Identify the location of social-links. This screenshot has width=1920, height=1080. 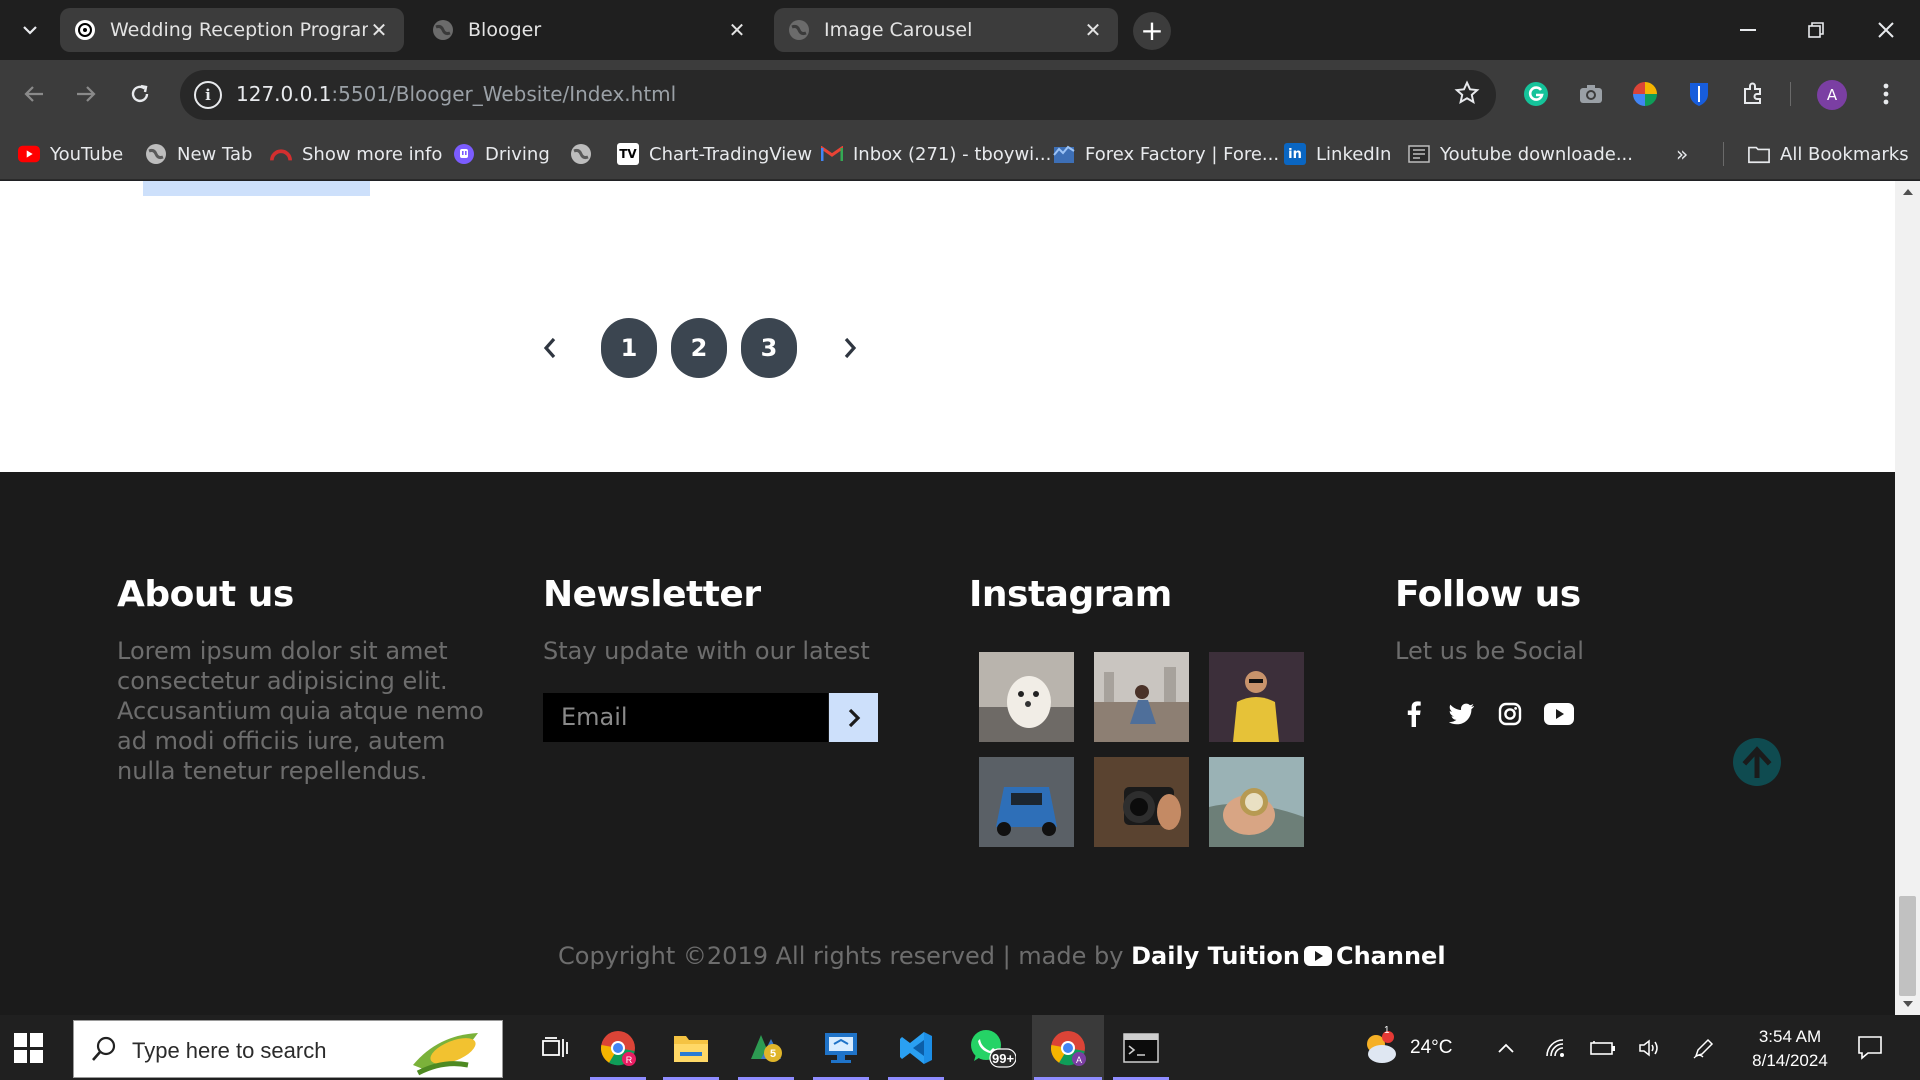
(1497, 714).